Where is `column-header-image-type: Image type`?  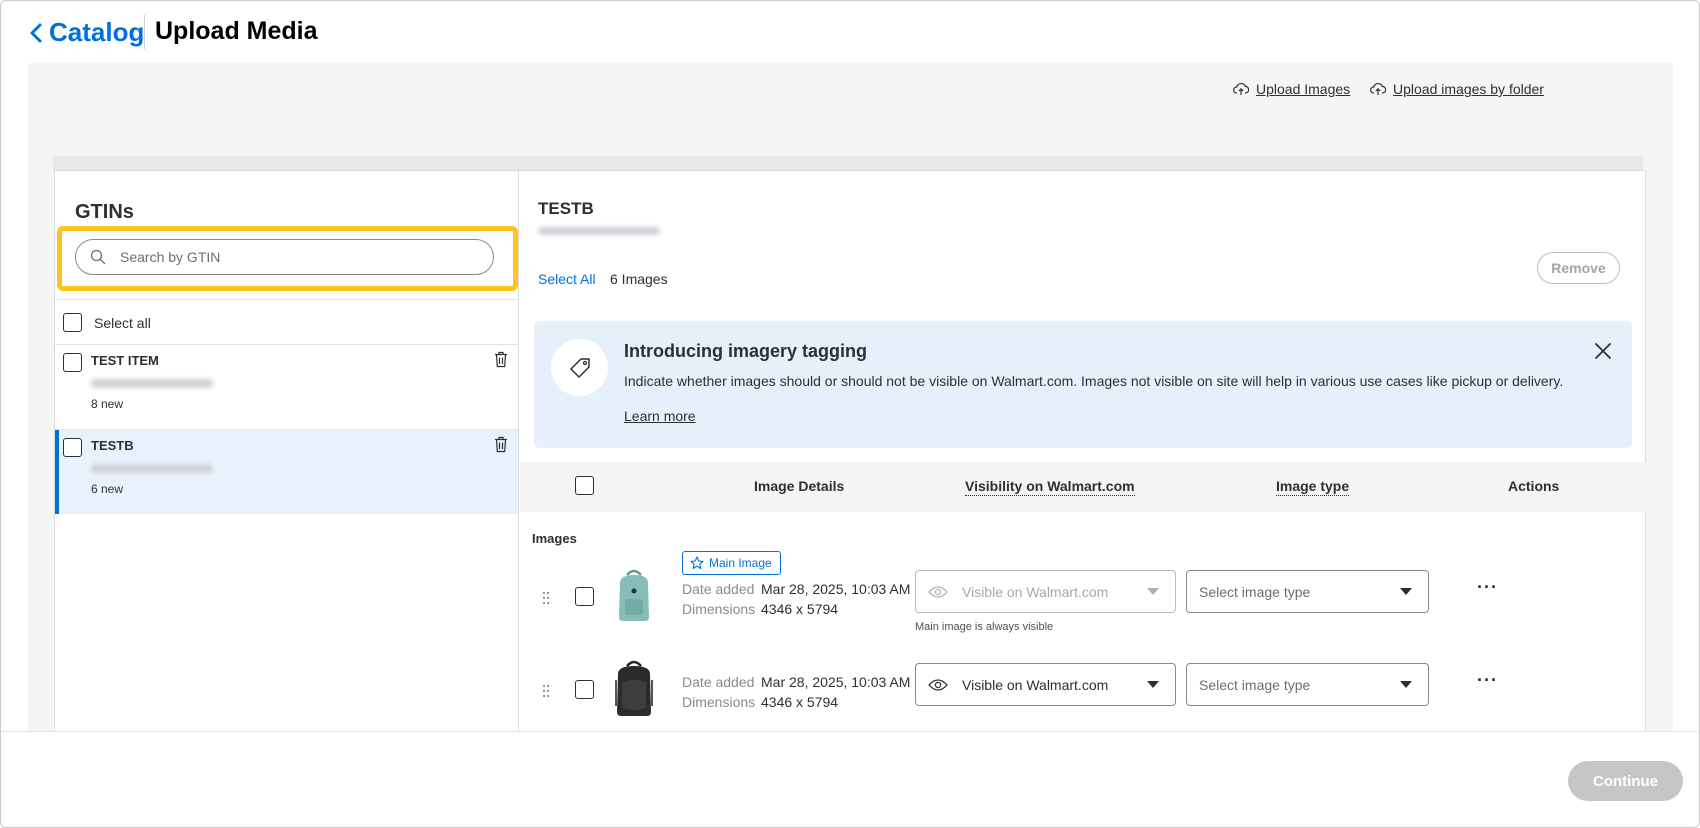 column-header-image-type: Image type is located at coordinates (1313, 487).